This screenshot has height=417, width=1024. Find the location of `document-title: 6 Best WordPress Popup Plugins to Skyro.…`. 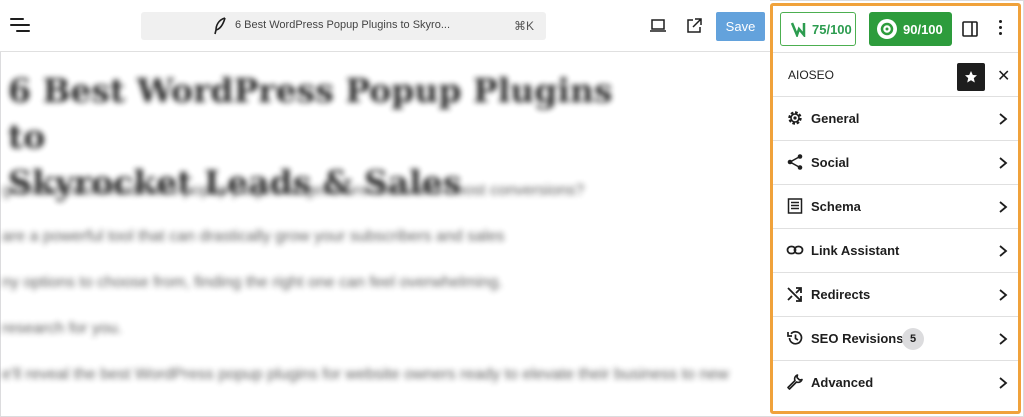

document-title: 6 Best WordPress Popup Plugins to Skyro.… is located at coordinates (343, 25).